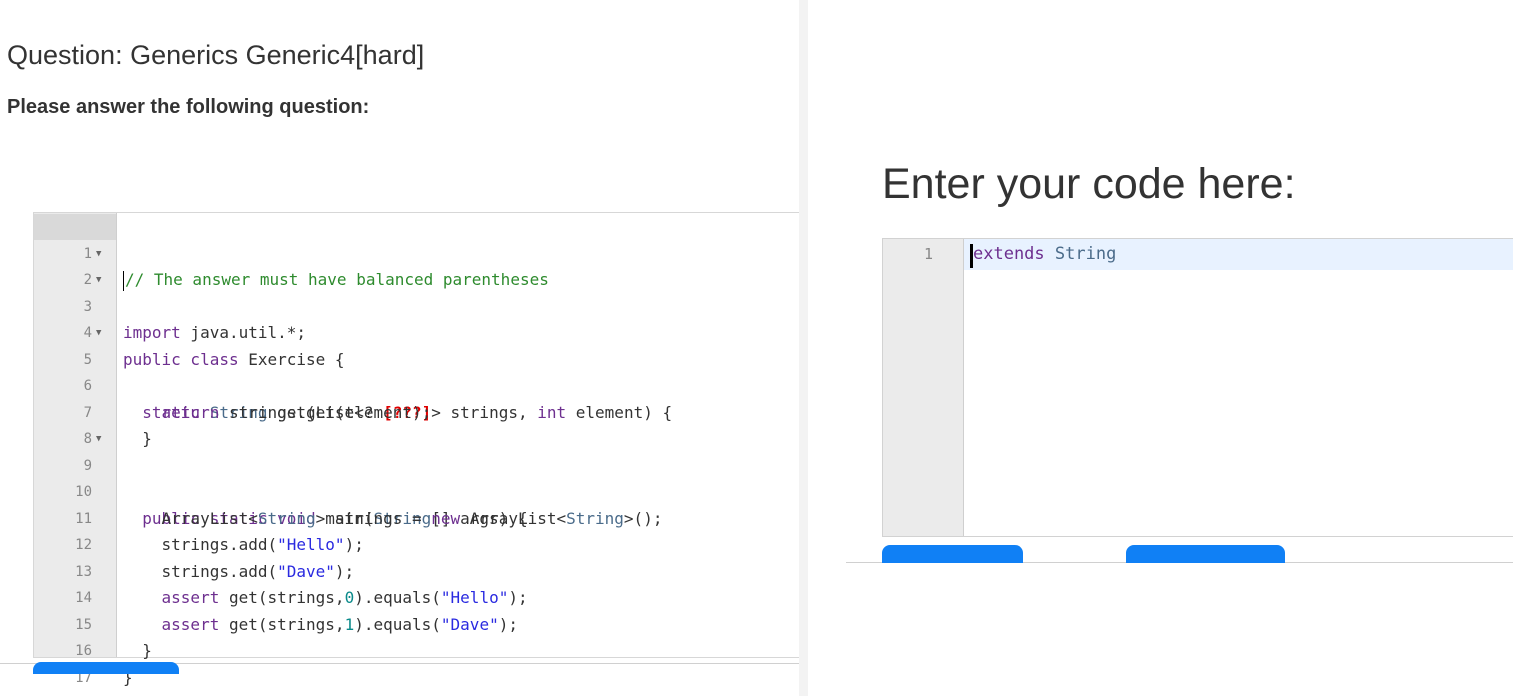 The height and width of the screenshot is (696, 1513). What do you see at coordinates (117, 426) in the screenshot?
I see `code-line: 7 }` at bounding box center [117, 426].